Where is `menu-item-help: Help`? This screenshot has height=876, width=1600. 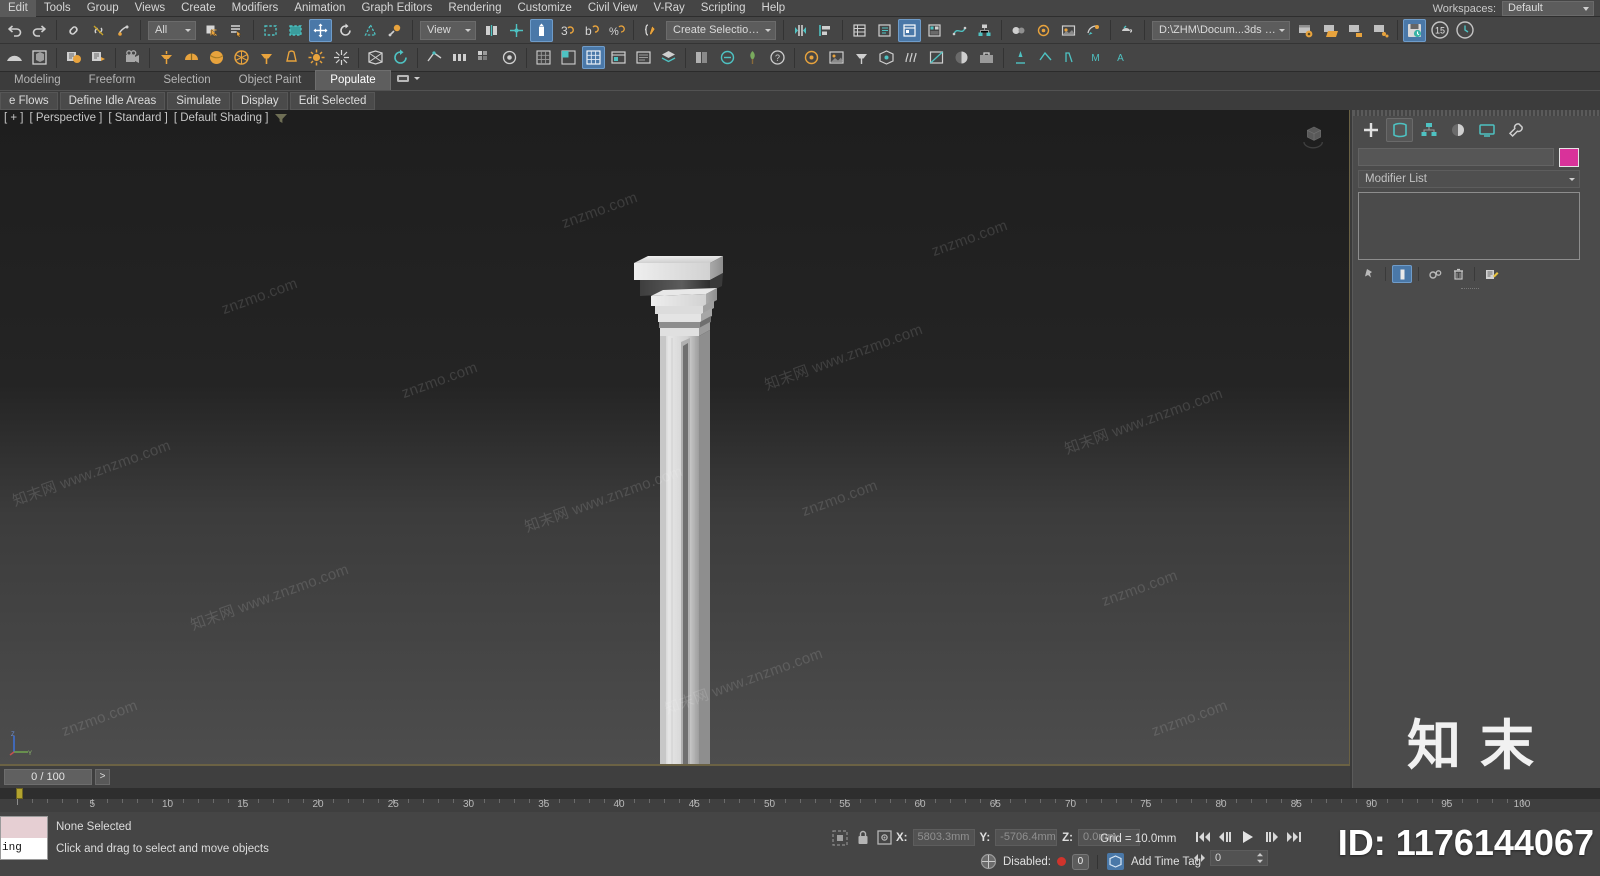 menu-item-help: Help is located at coordinates (774, 8).